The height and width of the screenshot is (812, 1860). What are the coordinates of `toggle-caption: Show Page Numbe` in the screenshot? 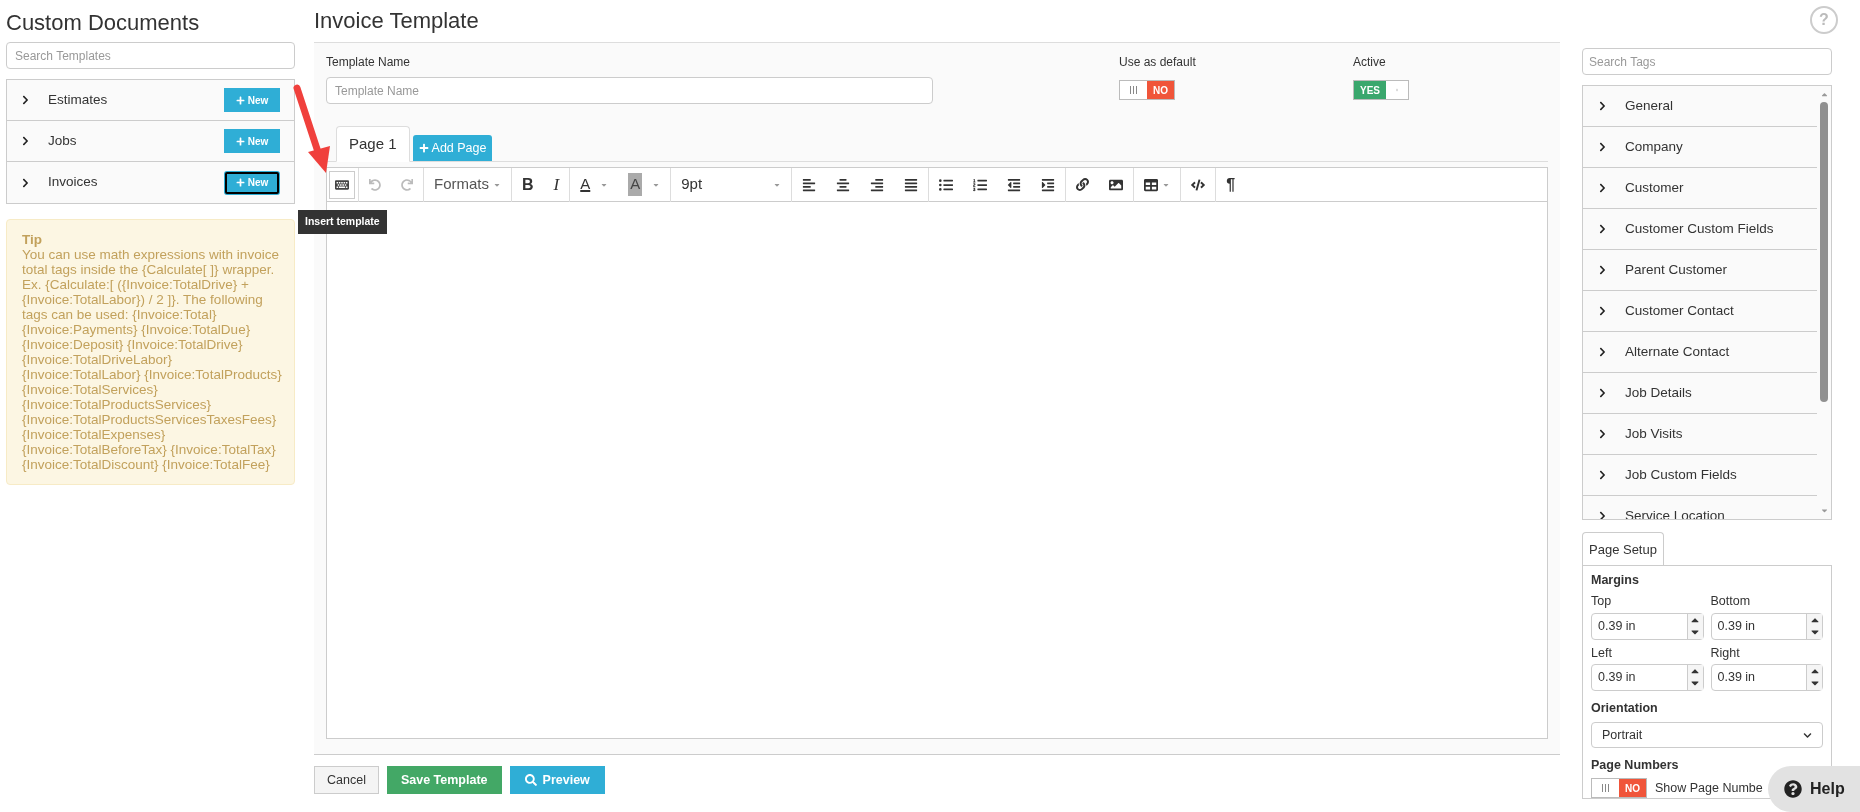 It's located at (1709, 788).